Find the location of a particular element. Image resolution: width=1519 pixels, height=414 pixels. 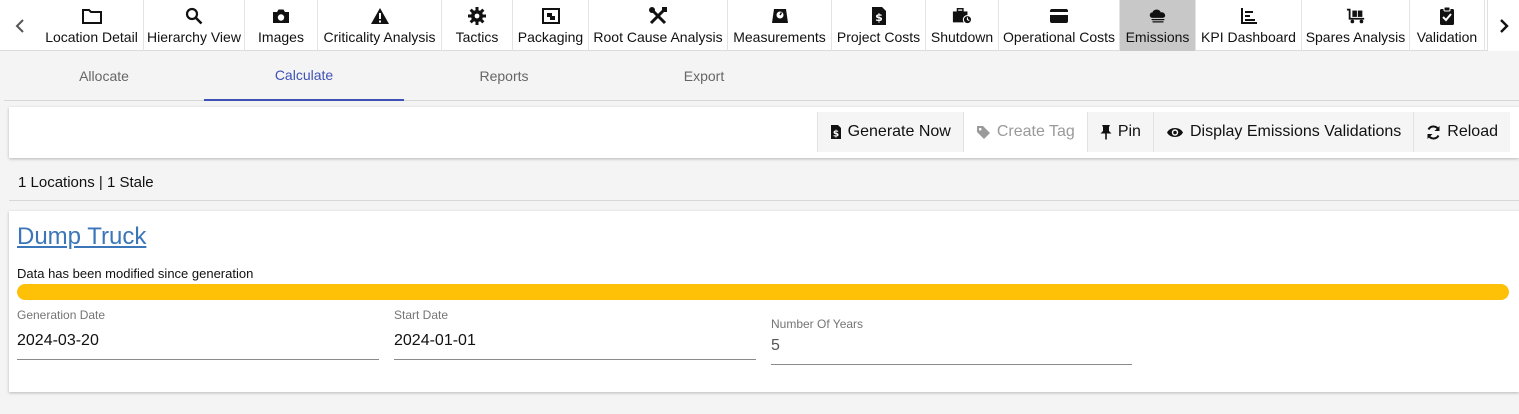

warning-icon is located at coordinates (380, 16).